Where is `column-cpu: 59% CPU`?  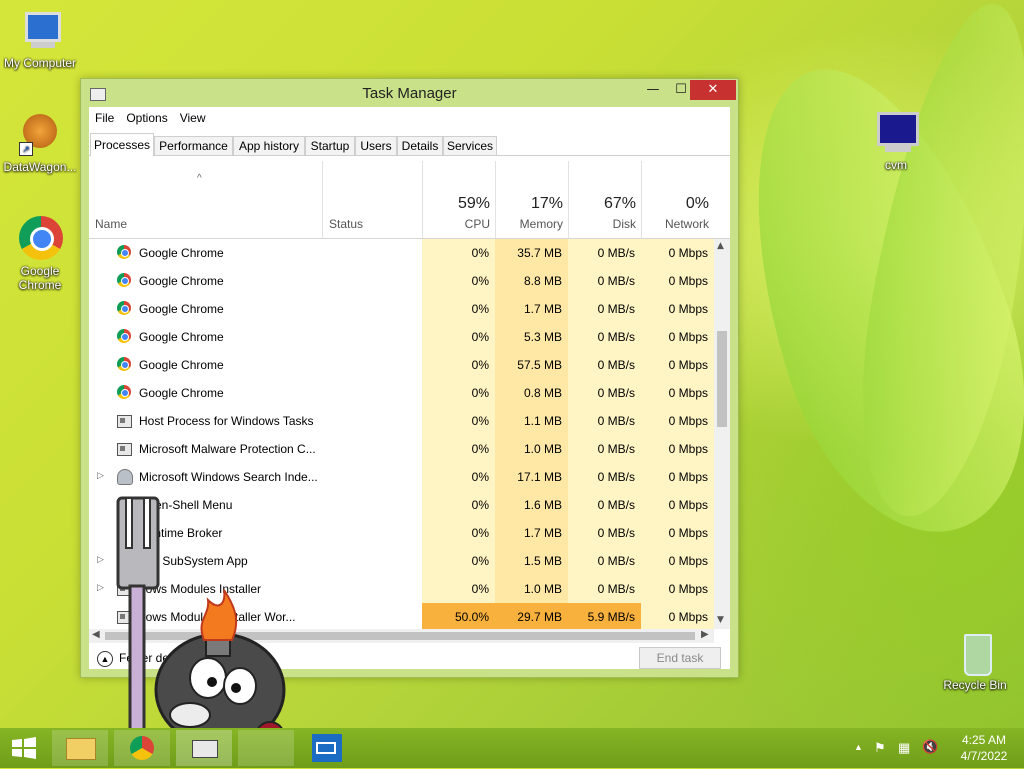 column-cpu: 59% CPU is located at coordinates (459, 199).